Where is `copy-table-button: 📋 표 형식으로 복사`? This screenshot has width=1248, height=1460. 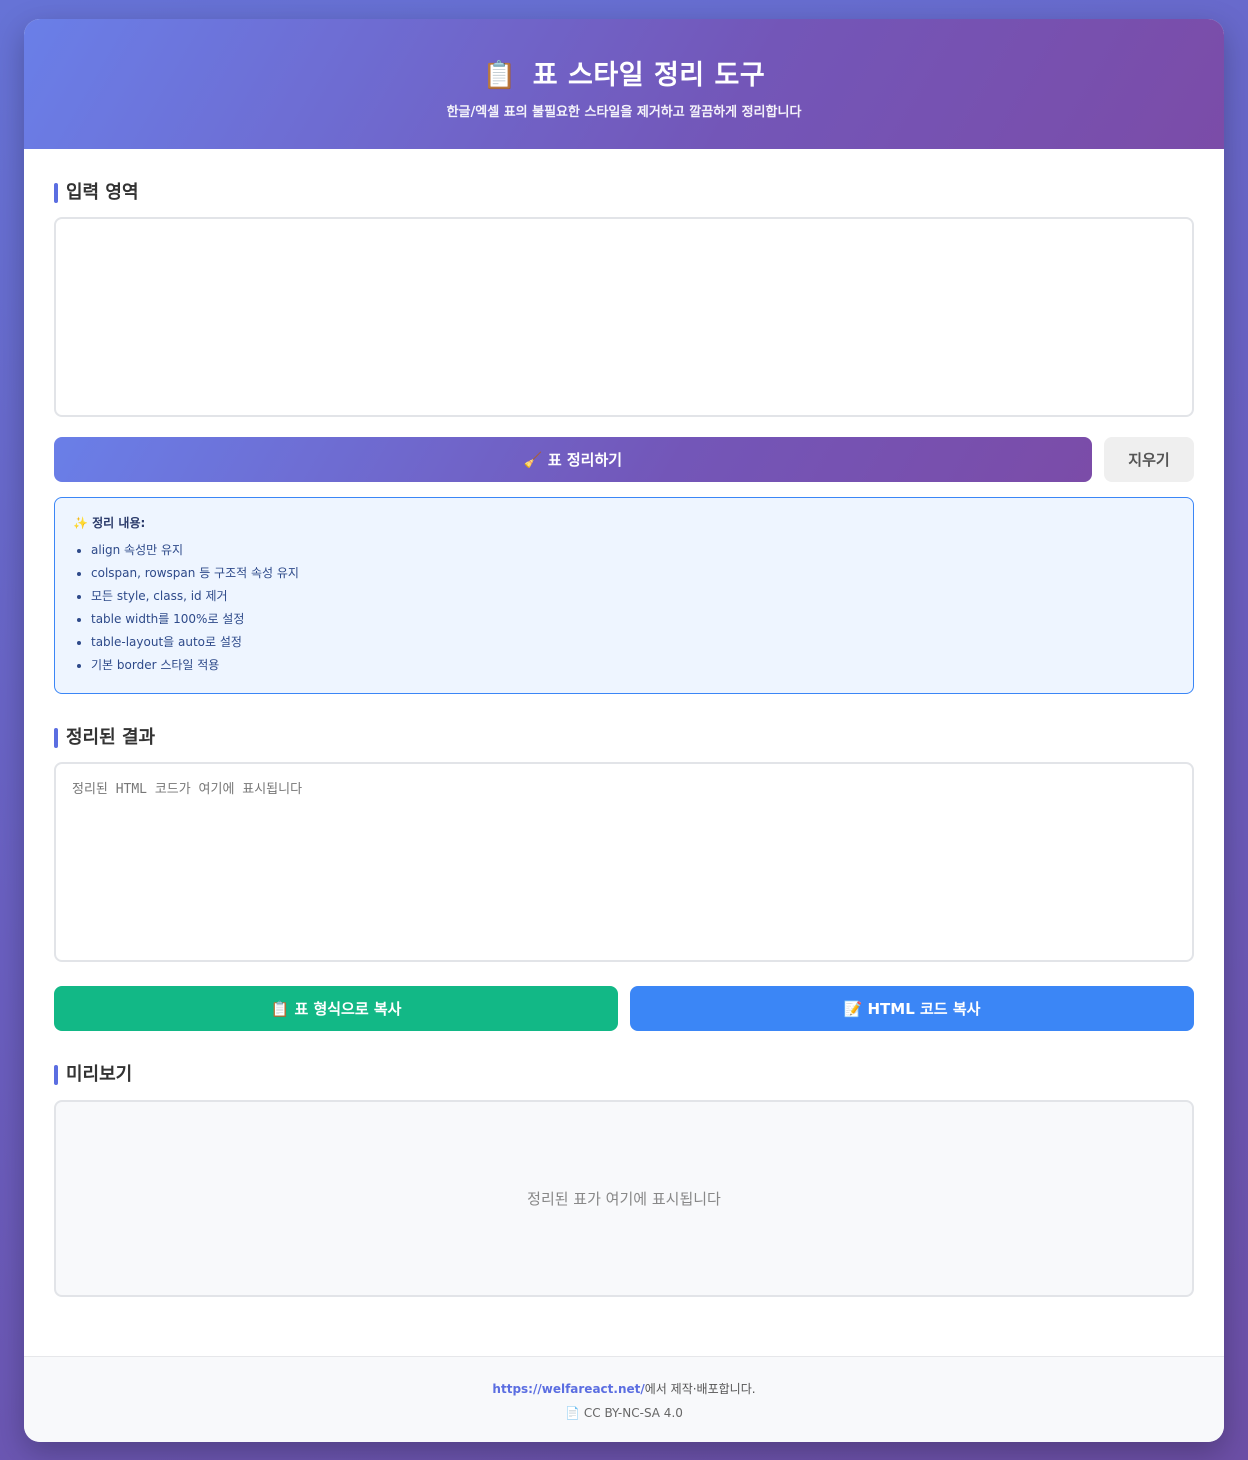
copy-table-button: 📋 표 형식으로 복사 is located at coordinates (336, 1008).